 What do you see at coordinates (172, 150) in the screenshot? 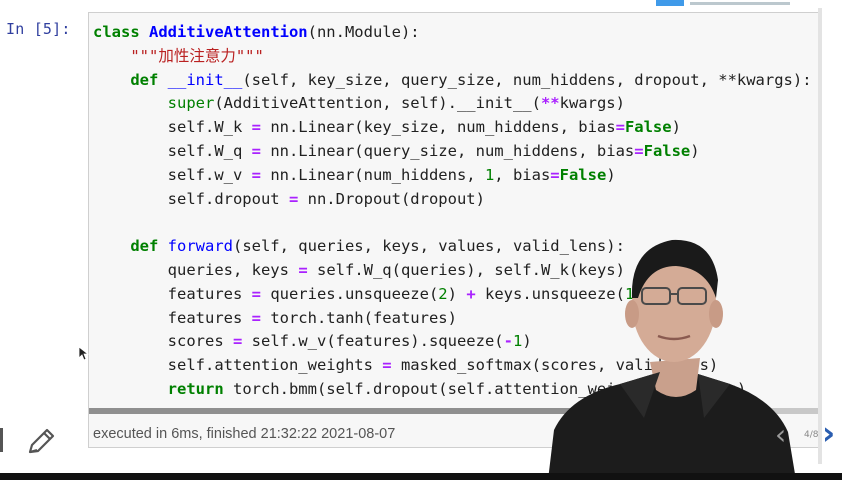
I see `code-token: self.W_q` at bounding box center [172, 150].